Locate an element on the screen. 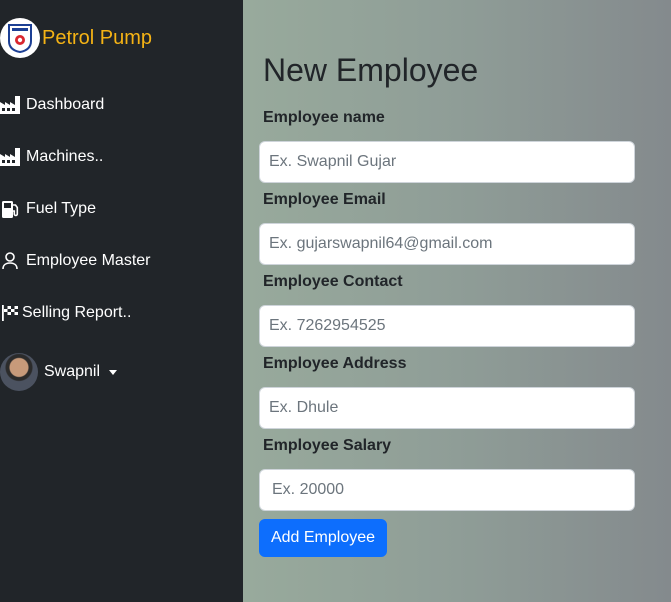  add-employee-button: Add Employee is located at coordinates (323, 538).